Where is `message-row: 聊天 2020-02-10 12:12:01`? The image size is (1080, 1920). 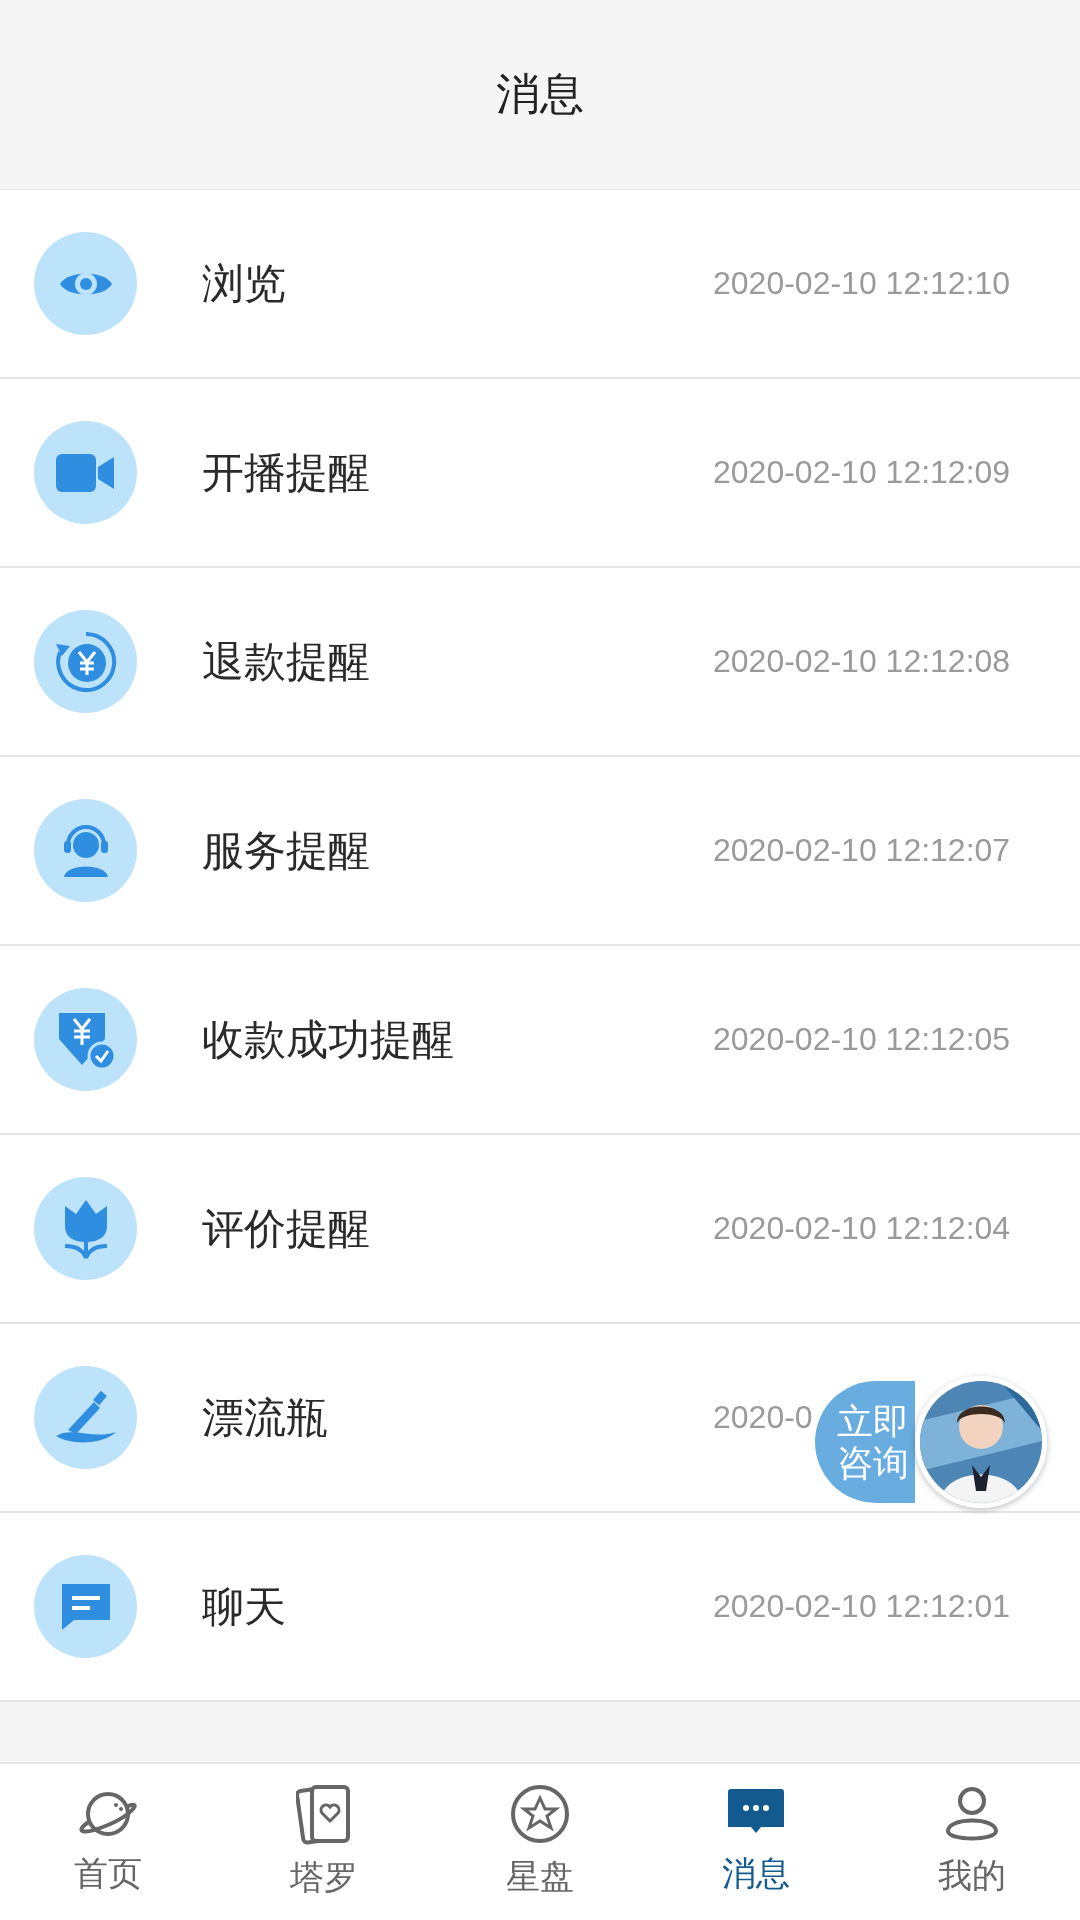 message-row: 聊天 2020-02-10 12:12:01 is located at coordinates (540, 1607).